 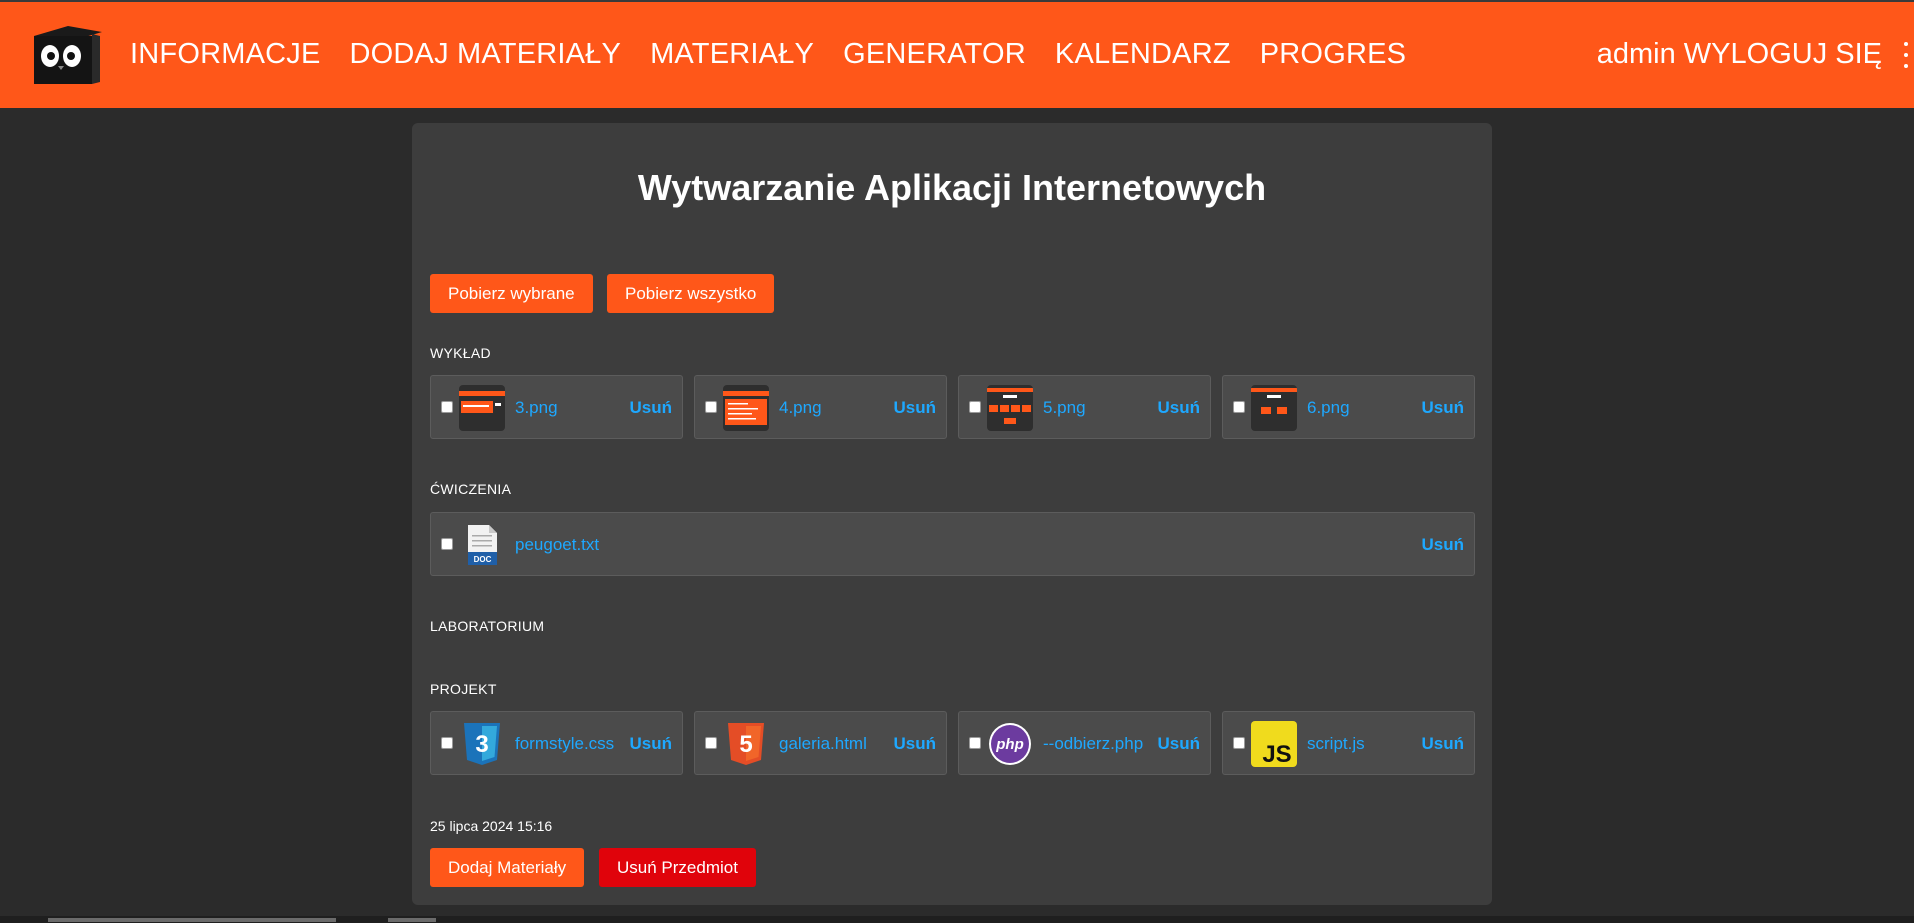 I want to click on file-tile: 6.png Usuń, so click(x=1348, y=407).